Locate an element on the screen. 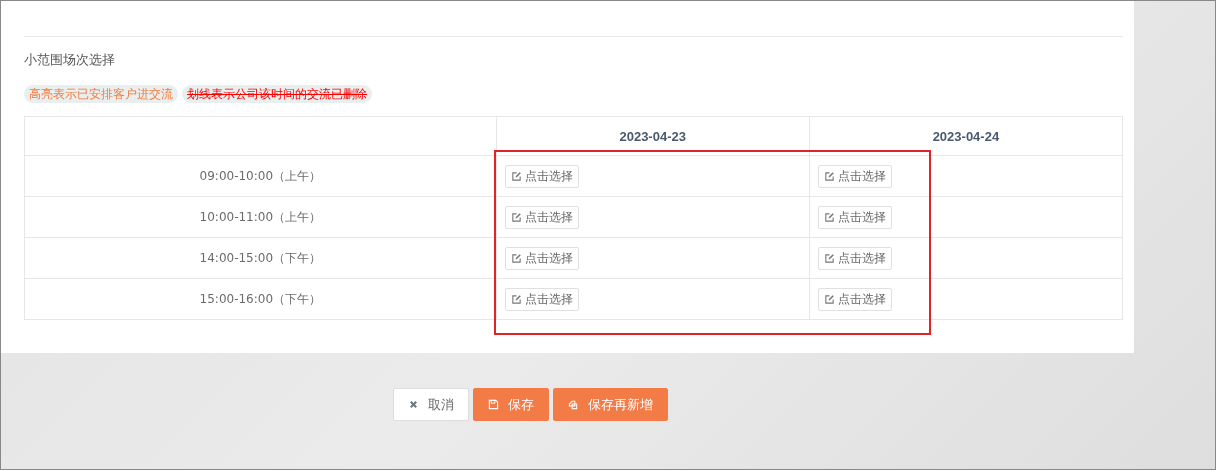 The width and height of the screenshot is (1216, 470). time-slot-cell: 14:00-15:00（下午） is located at coordinates (260, 258).